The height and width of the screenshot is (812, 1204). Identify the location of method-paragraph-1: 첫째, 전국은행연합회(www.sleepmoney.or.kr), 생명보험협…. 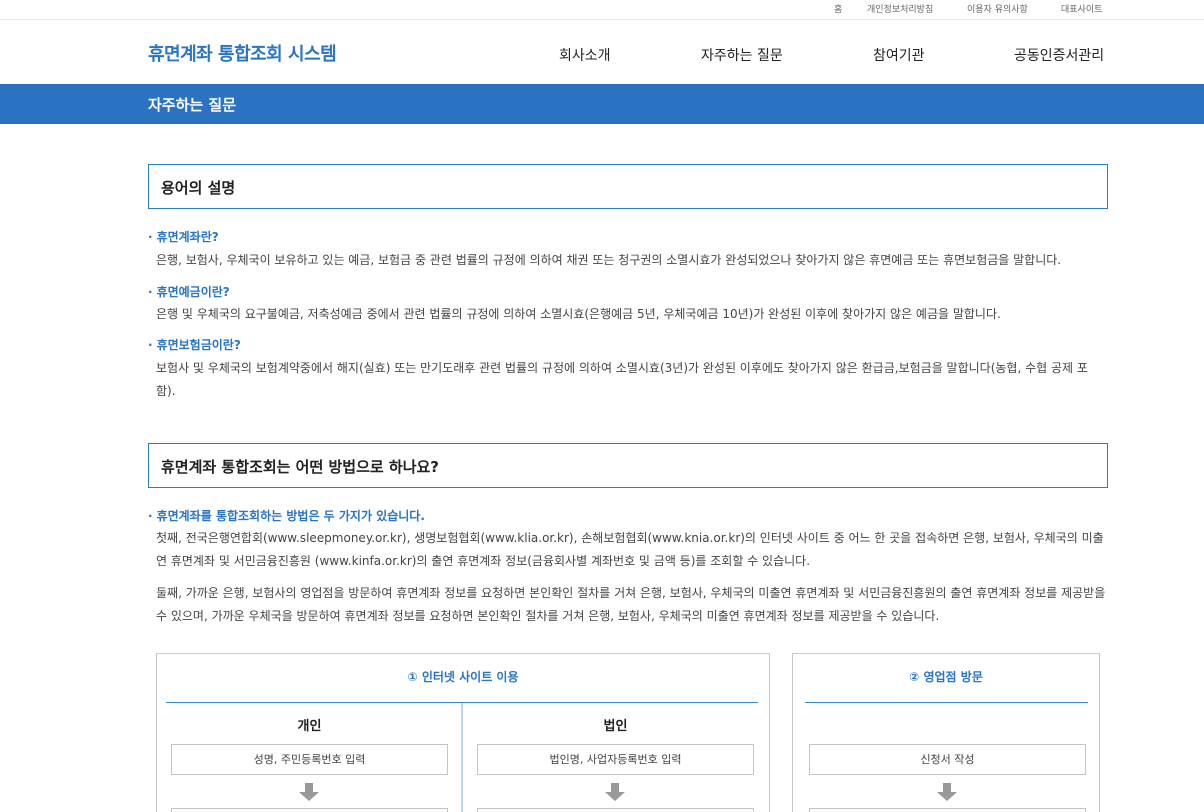
(630, 549).